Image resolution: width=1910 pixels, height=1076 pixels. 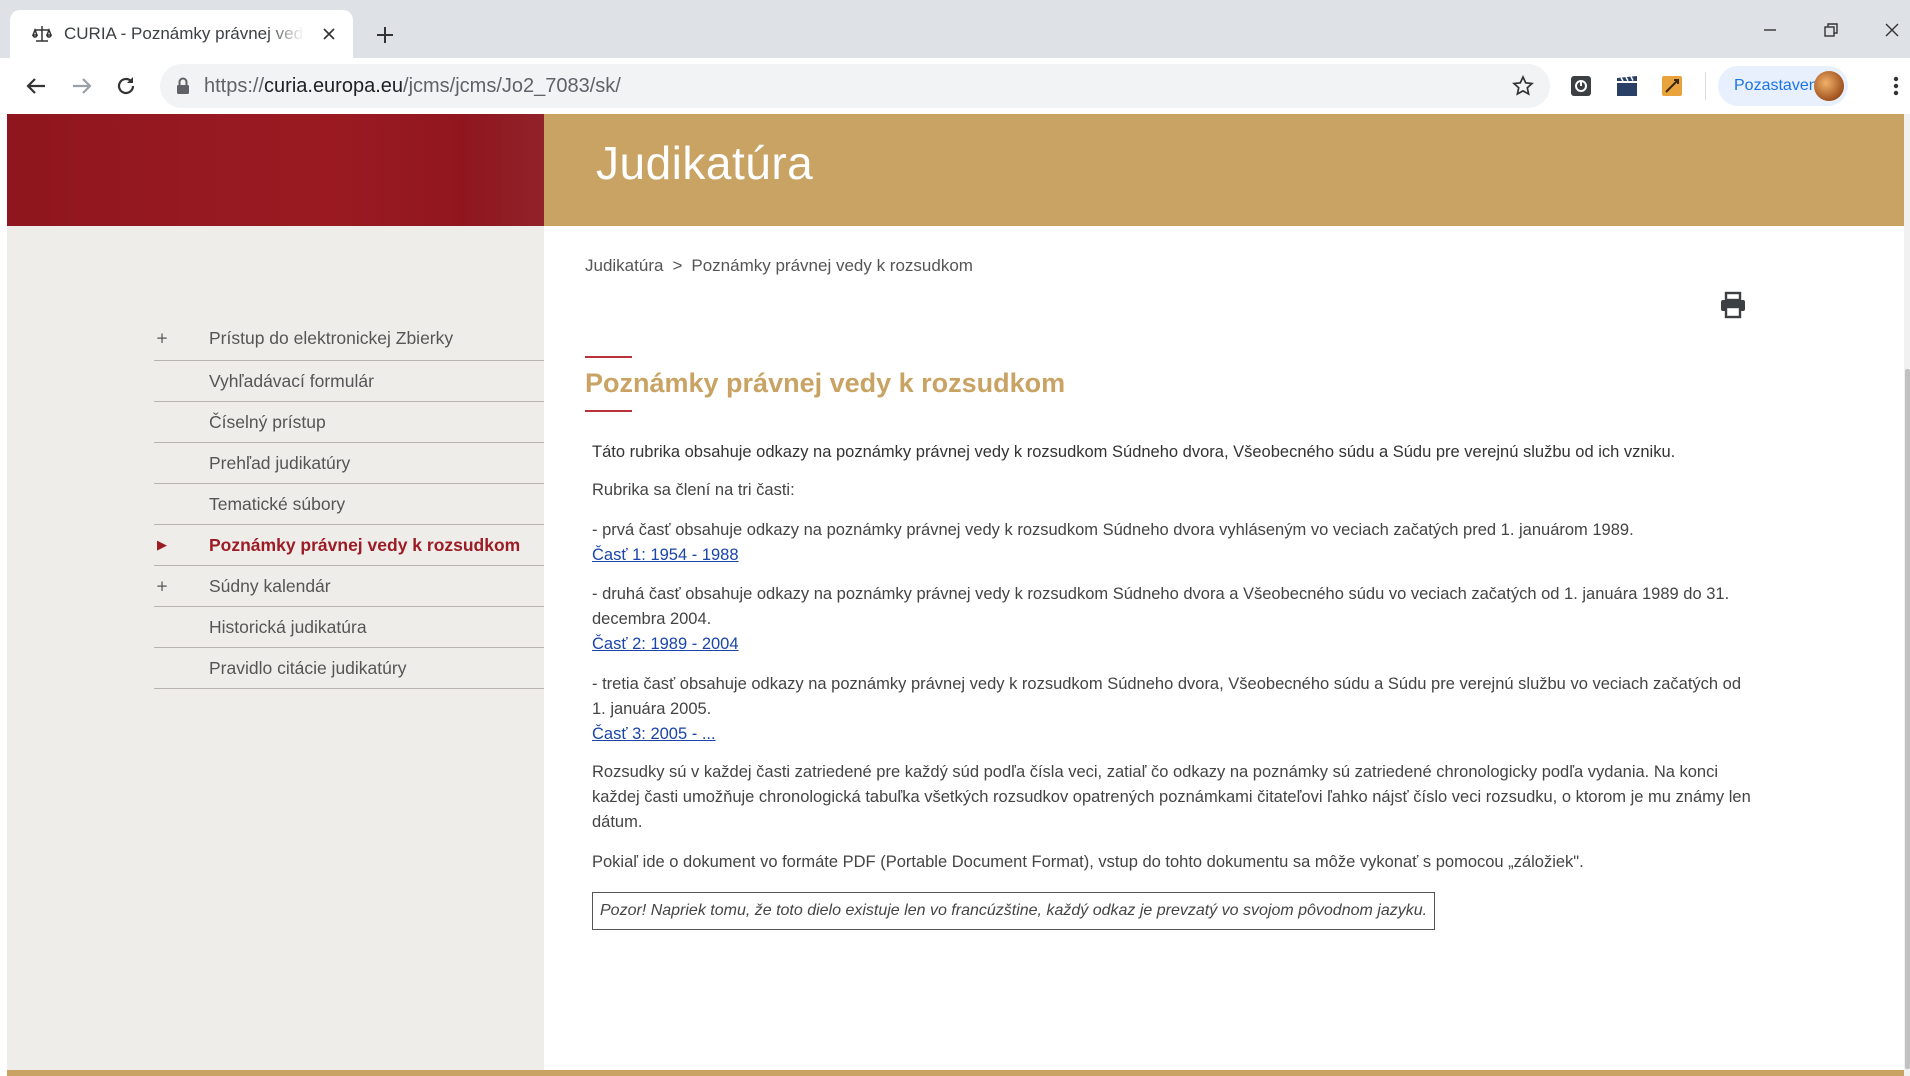 What do you see at coordinates (1770, 30) in the screenshot?
I see `minimize-icon` at bounding box center [1770, 30].